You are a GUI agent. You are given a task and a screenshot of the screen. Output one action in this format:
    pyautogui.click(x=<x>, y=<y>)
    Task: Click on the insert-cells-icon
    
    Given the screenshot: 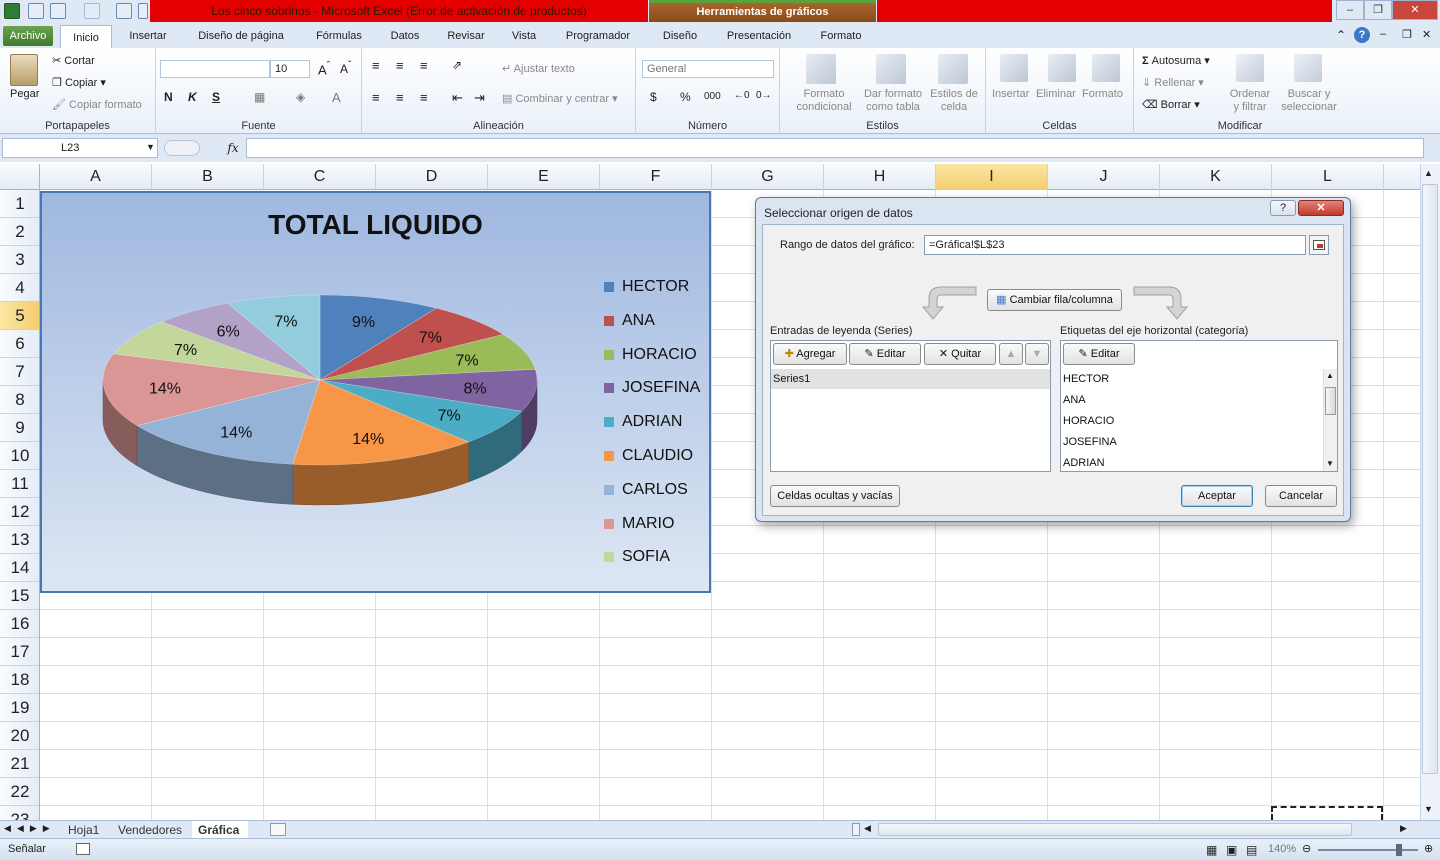 What is the action you would take?
    pyautogui.click(x=1014, y=68)
    